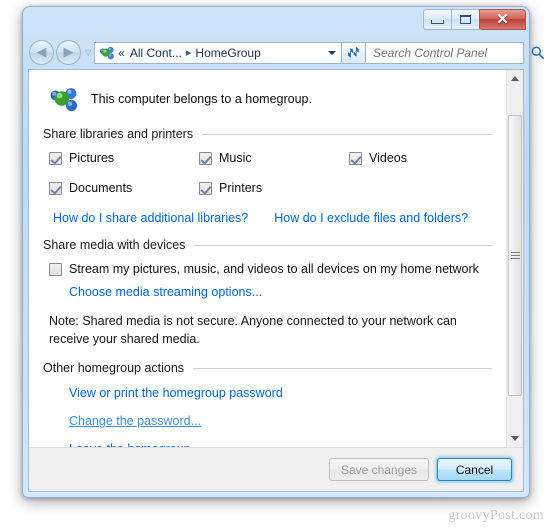 Image resolution: width=552 pixels, height=528 pixels. I want to click on forward-arrow-icon: ▶, so click(68, 52).